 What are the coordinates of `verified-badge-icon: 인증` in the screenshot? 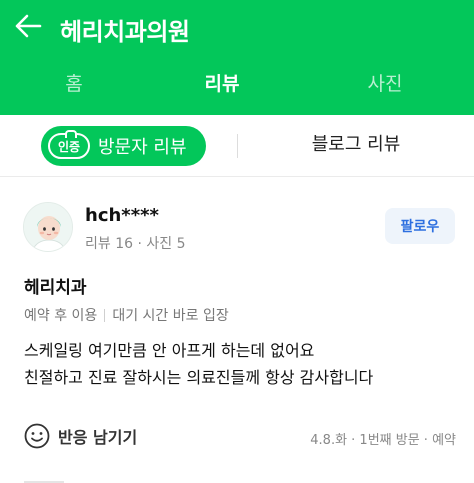 It's located at (69, 144).